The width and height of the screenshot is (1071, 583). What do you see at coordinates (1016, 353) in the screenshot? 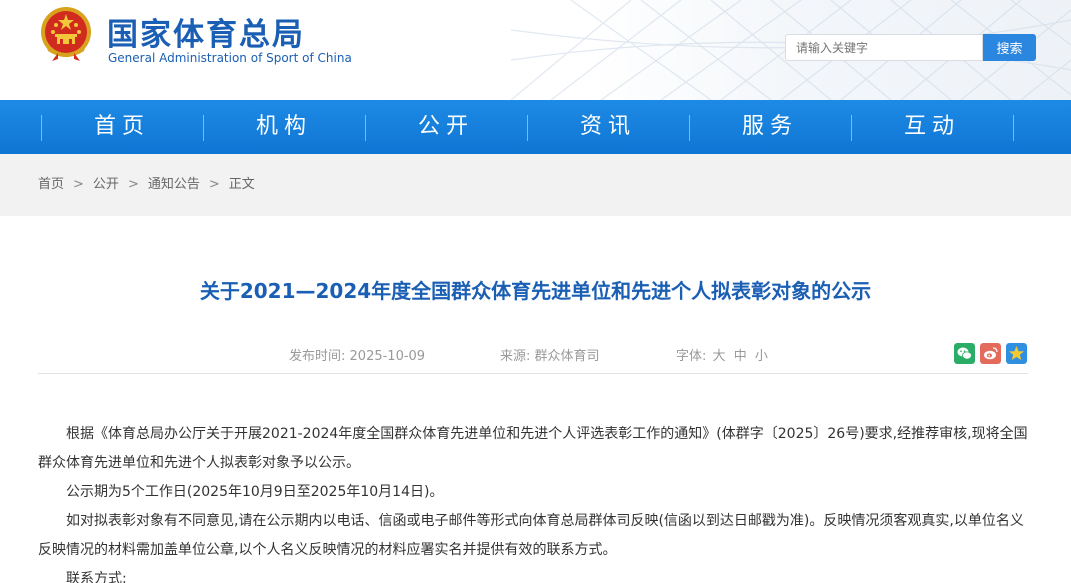
I see `qzone-star-icon` at bounding box center [1016, 353].